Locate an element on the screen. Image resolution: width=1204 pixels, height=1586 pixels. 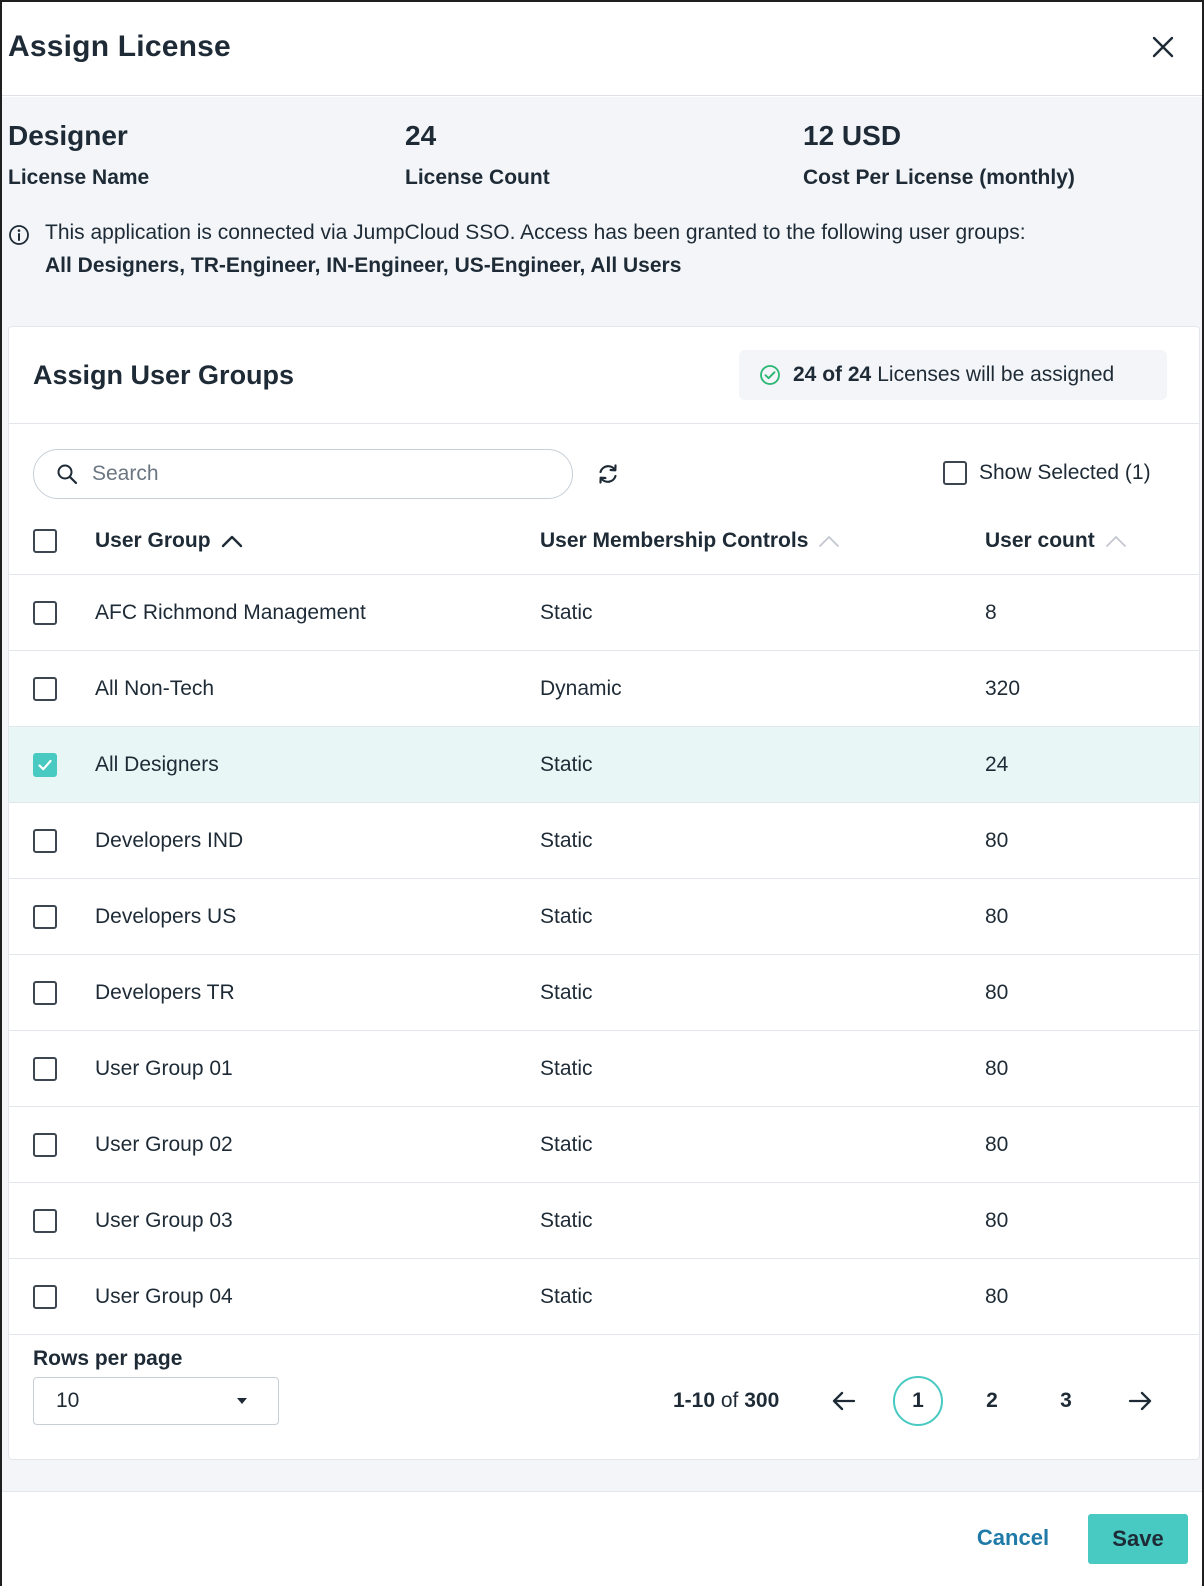
table-row: All Non-Tech Dynamic 320 is located at coordinates (604, 689).